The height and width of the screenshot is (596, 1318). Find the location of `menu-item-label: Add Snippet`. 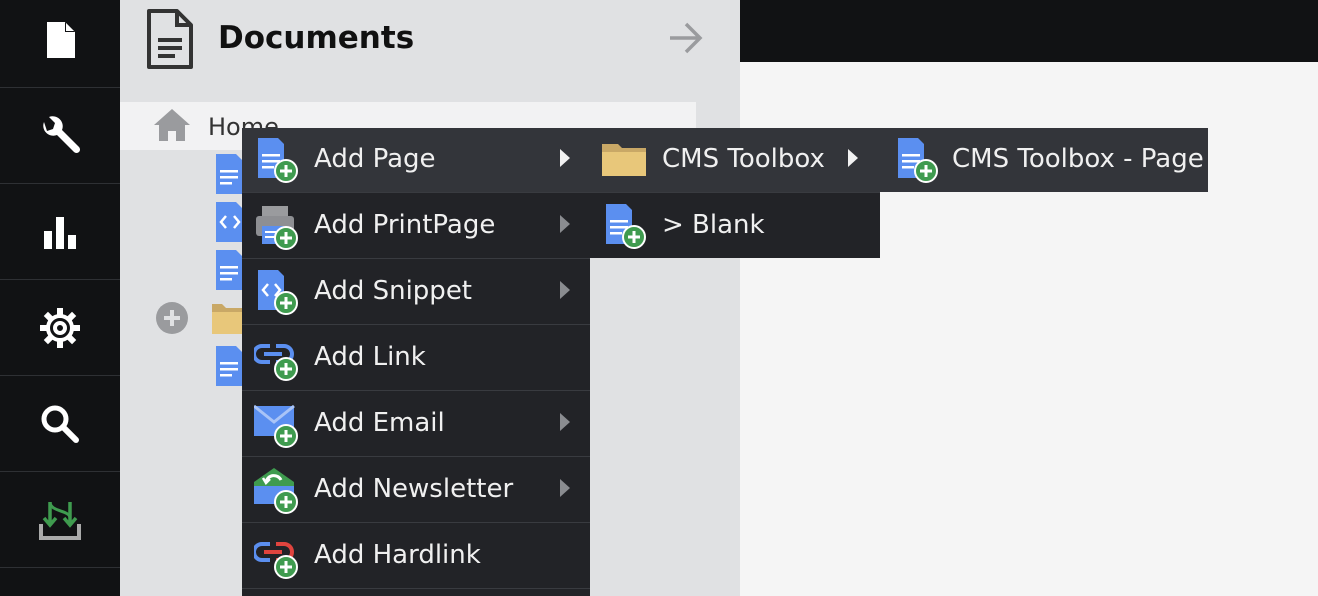

menu-item-label: Add Snippet is located at coordinates (393, 291).